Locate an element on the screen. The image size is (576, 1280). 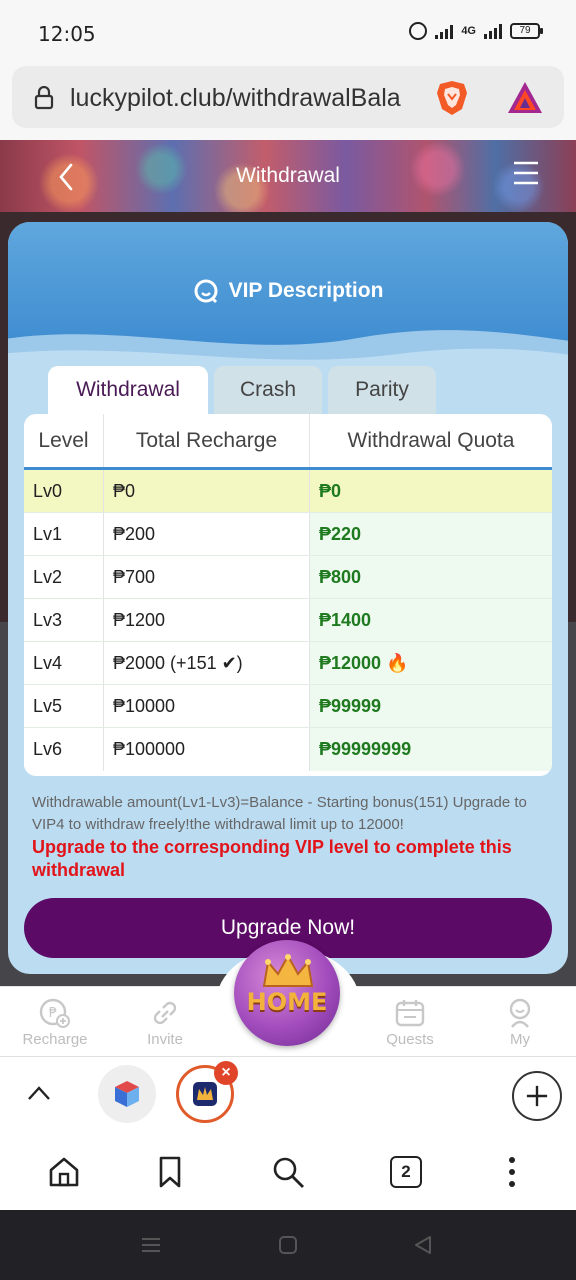
status-icons: 4G 79 is located at coordinates (476, 31).